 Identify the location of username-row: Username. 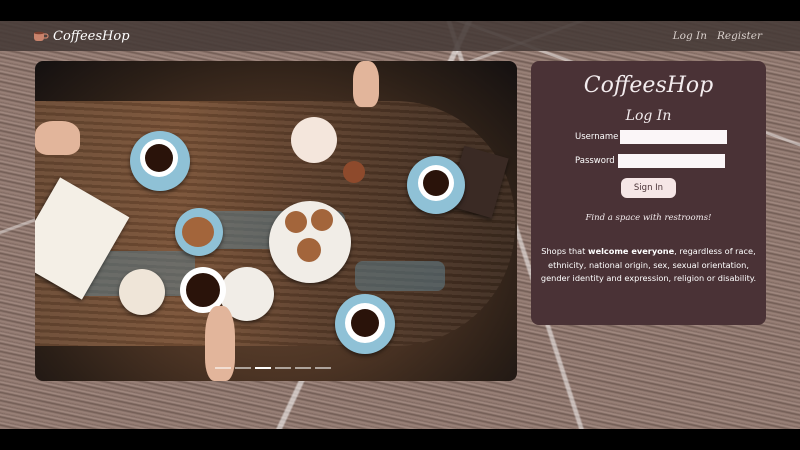
(670, 137).